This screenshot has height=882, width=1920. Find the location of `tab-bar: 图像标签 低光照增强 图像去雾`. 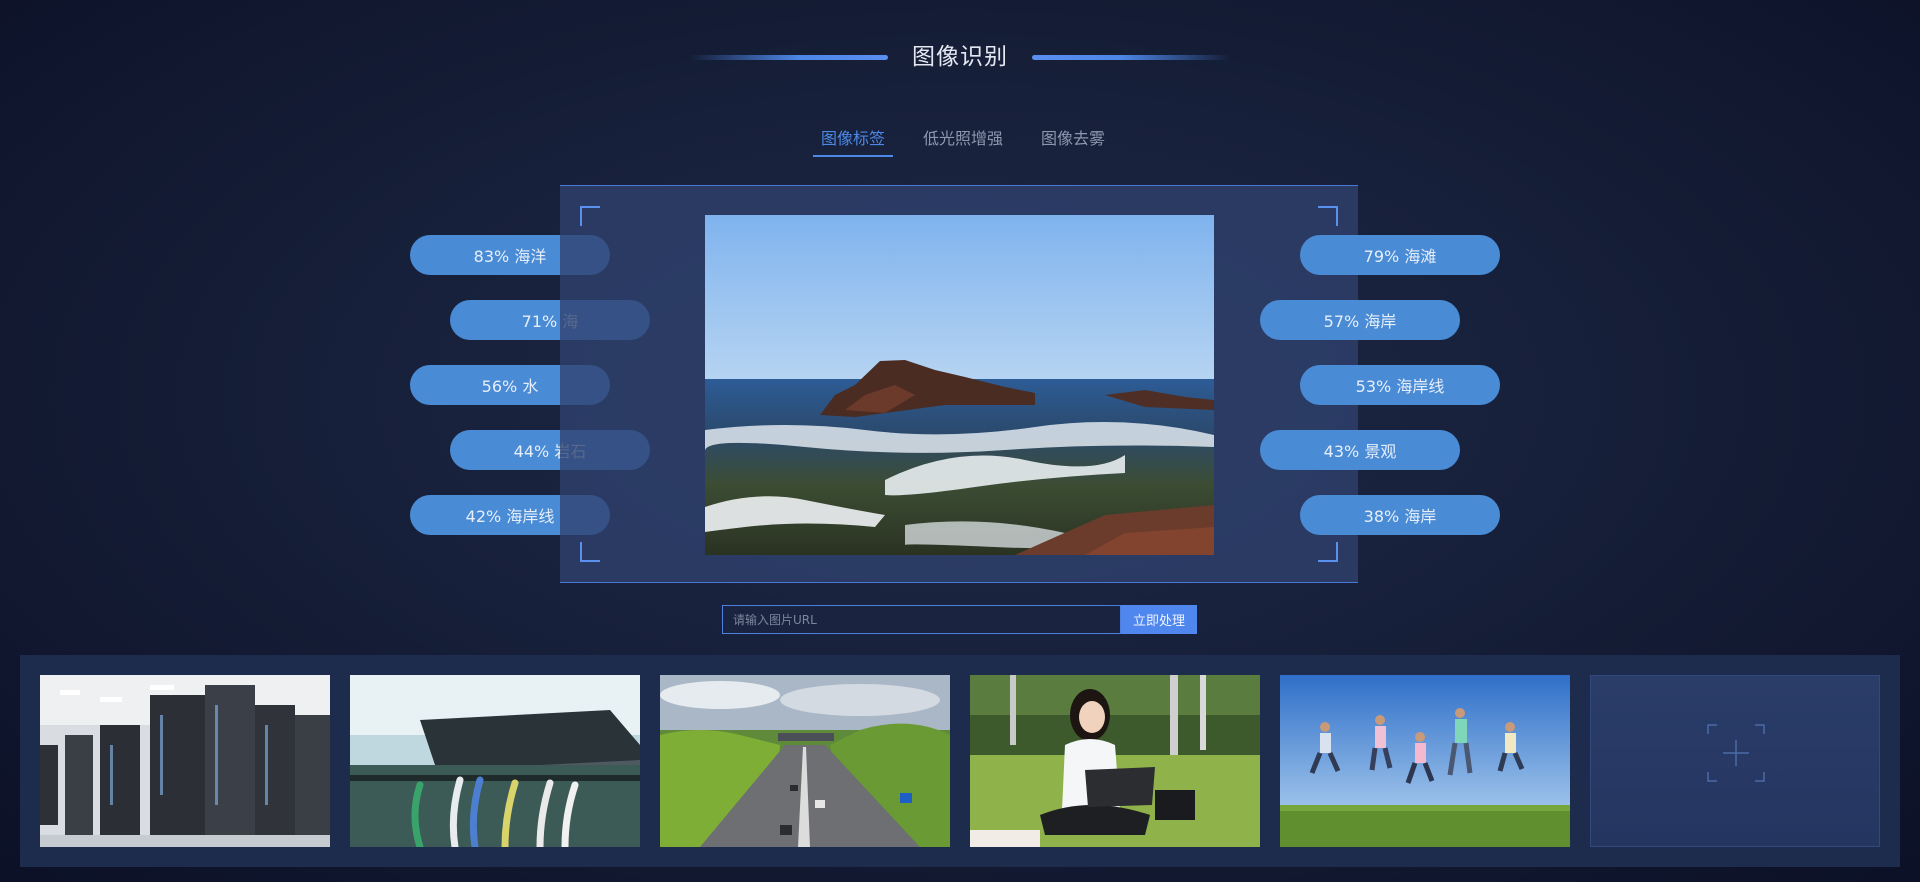

tab-bar: 图像标签 低光照增强 图像去雾 is located at coordinates (960, 139).